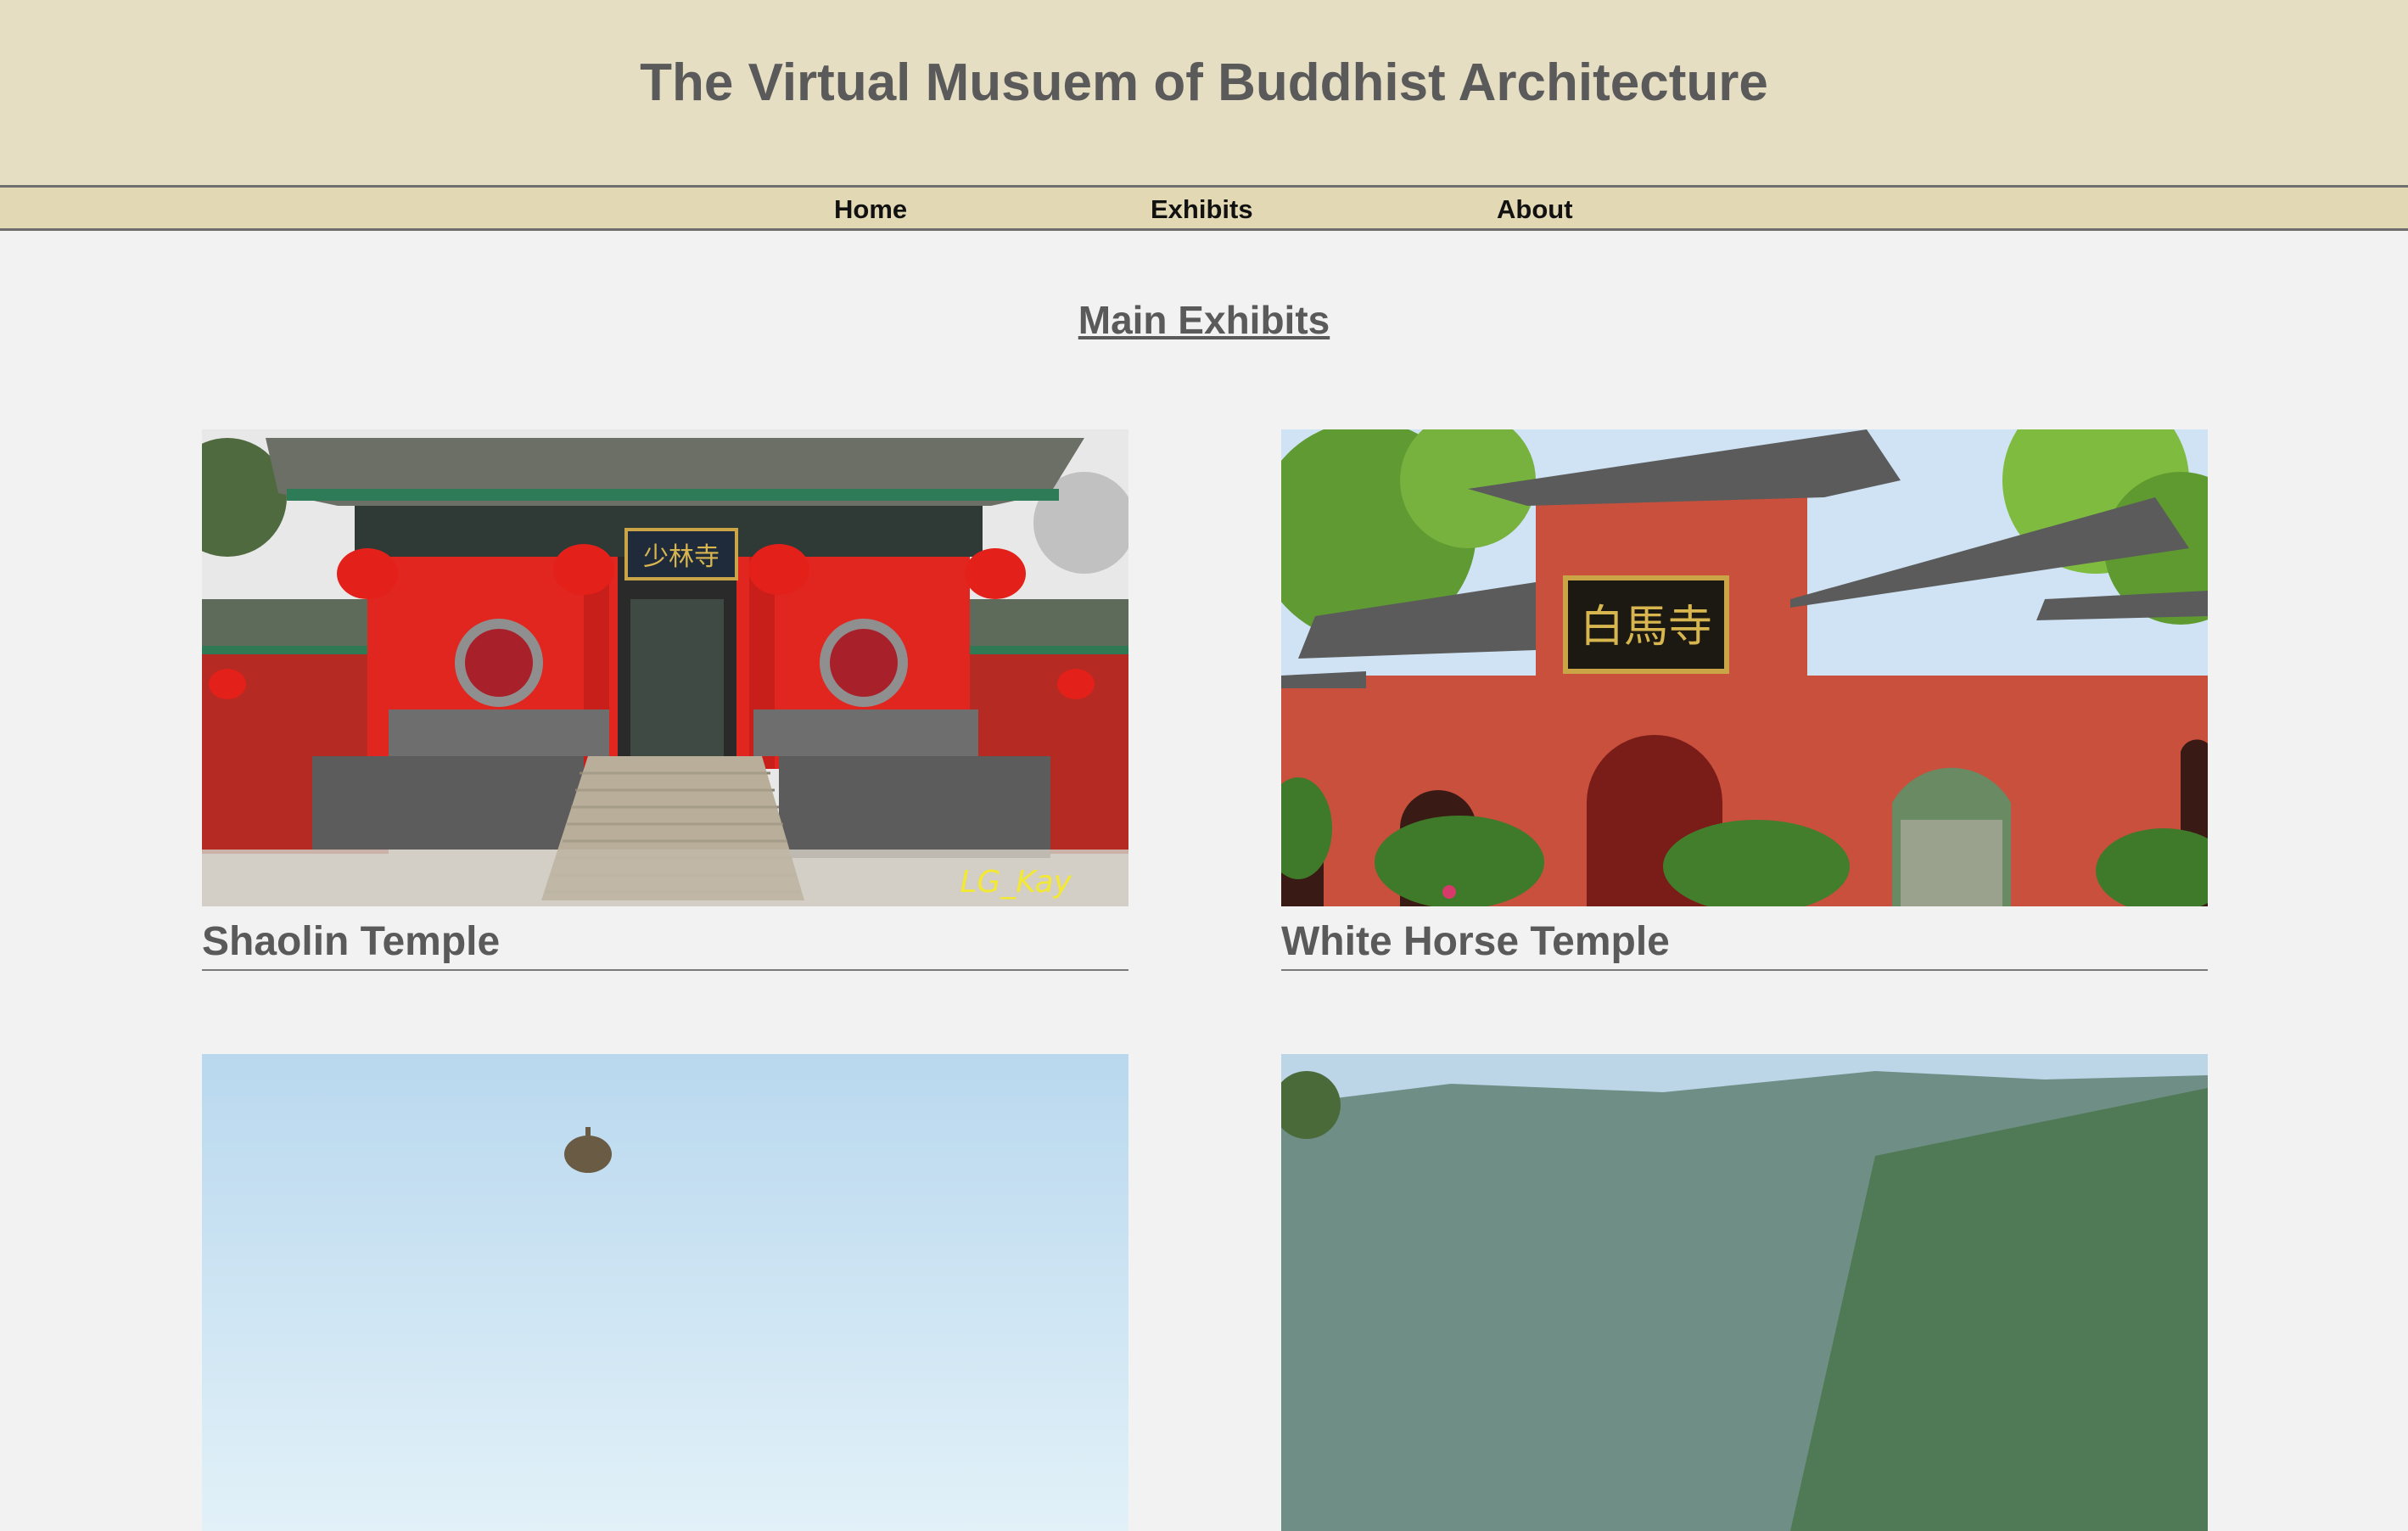 The width and height of the screenshot is (2408, 1531). Describe the element at coordinates (871, 209) in the screenshot. I see `nav-link-home: Home` at that location.